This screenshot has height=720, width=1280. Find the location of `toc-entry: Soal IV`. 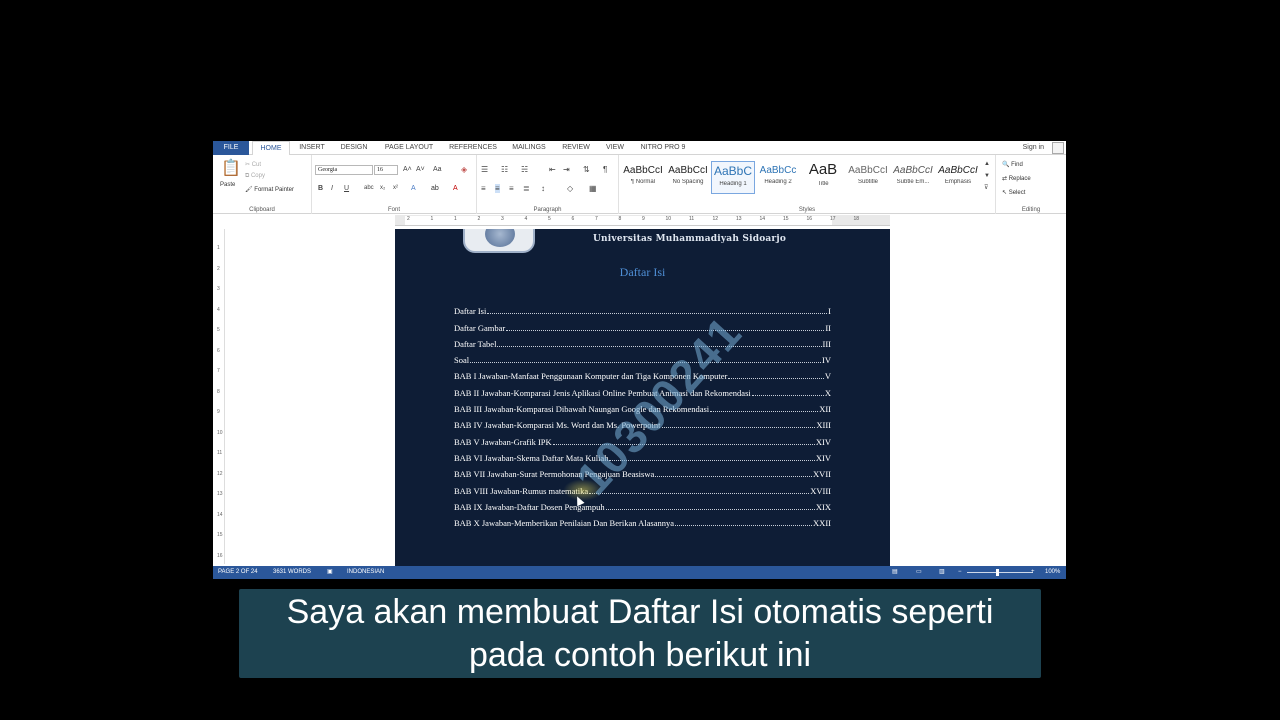

toc-entry: Soal IV is located at coordinates (642, 357).